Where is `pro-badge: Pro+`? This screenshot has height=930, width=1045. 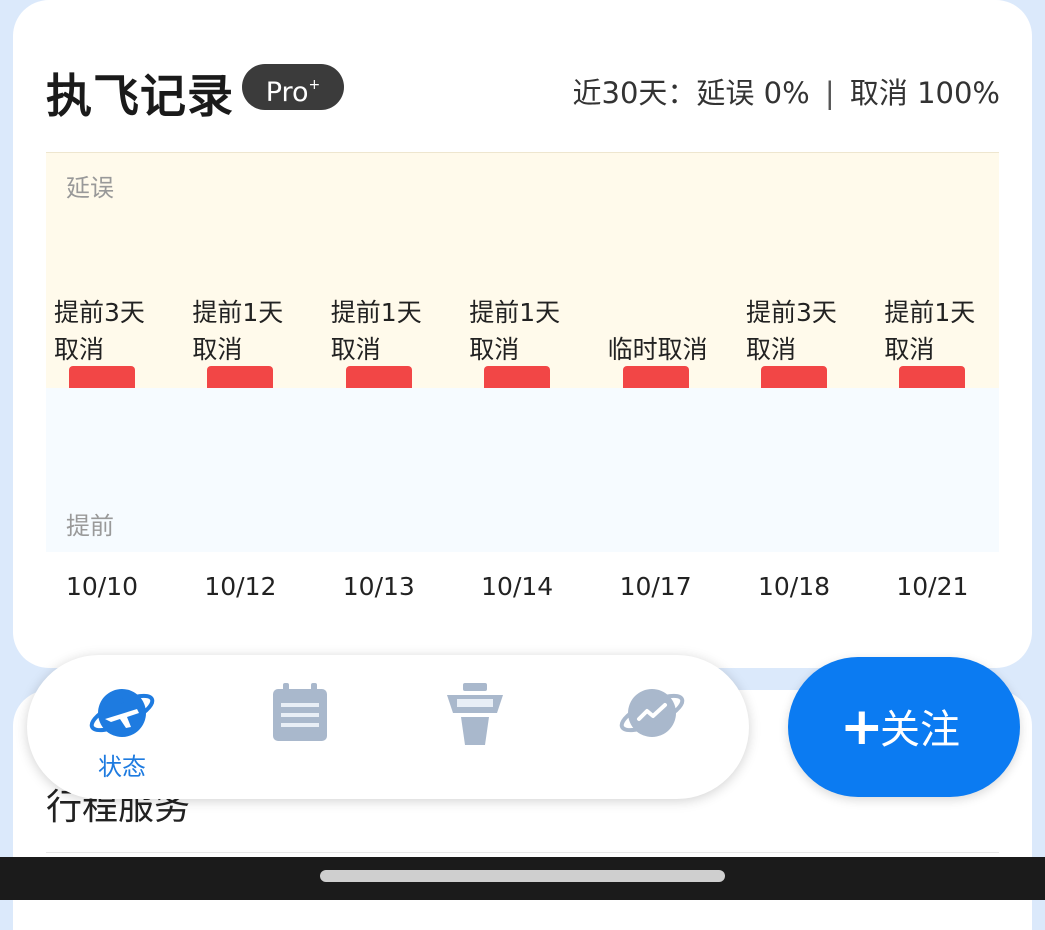 pro-badge: Pro+ is located at coordinates (293, 87).